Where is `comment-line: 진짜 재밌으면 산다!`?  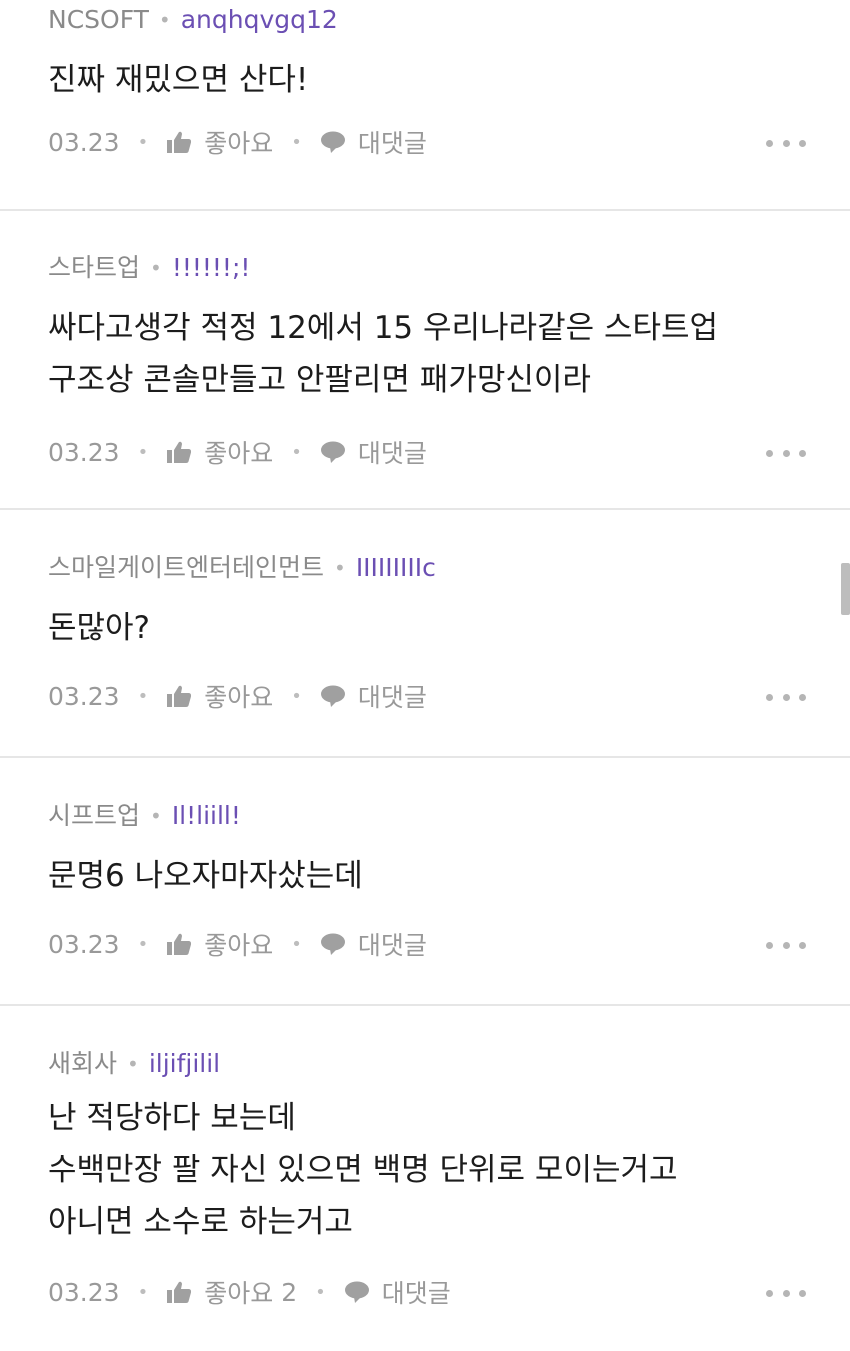
comment-line: 진짜 재밌으면 산다! is located at coordinates (178, 80).